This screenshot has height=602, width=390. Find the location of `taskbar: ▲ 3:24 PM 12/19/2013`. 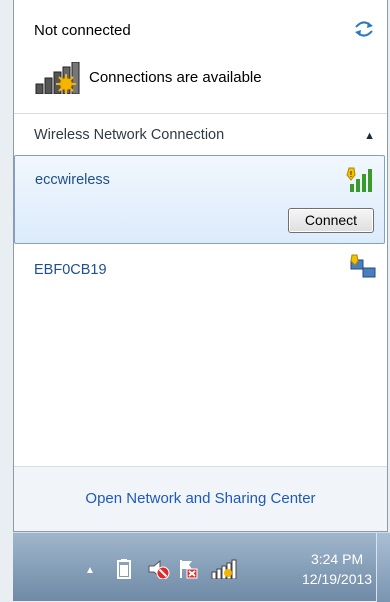

taskbar: ▲ 3:24 PM 12/19/2013 is located at coordinates (201, 567).